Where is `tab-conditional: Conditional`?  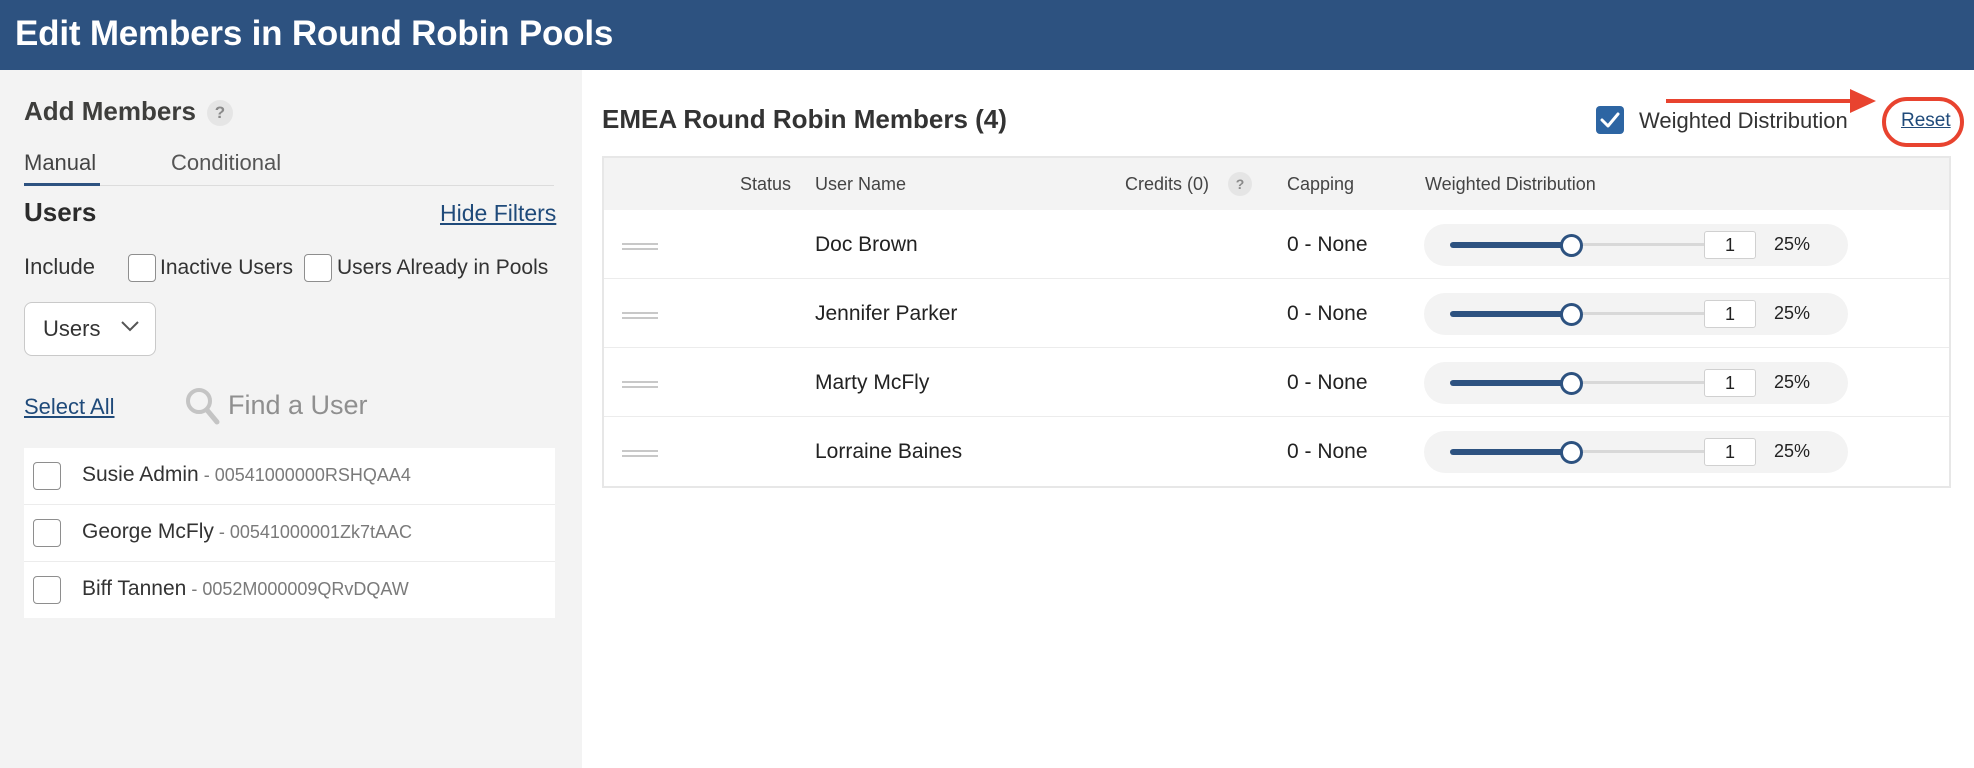 tab-conditional: Conditional is located at coordinates (226, 163).